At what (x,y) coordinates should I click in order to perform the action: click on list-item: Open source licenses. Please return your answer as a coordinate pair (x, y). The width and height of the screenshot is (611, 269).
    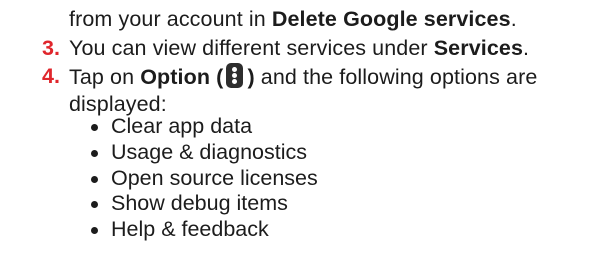
    Looking at the image, I should click on (203, 179).